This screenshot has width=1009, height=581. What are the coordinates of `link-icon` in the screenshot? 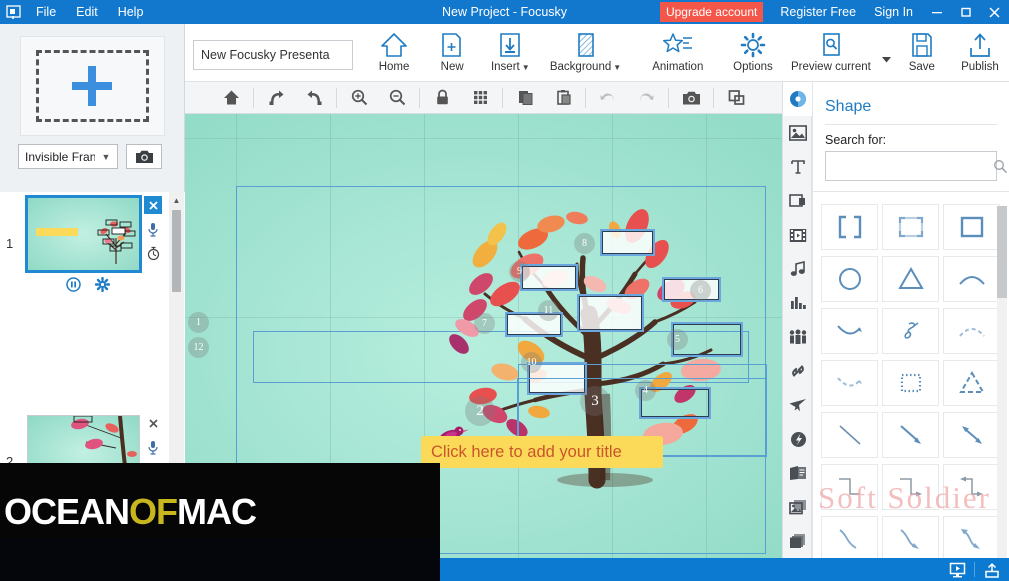 It's located at (798, 371).